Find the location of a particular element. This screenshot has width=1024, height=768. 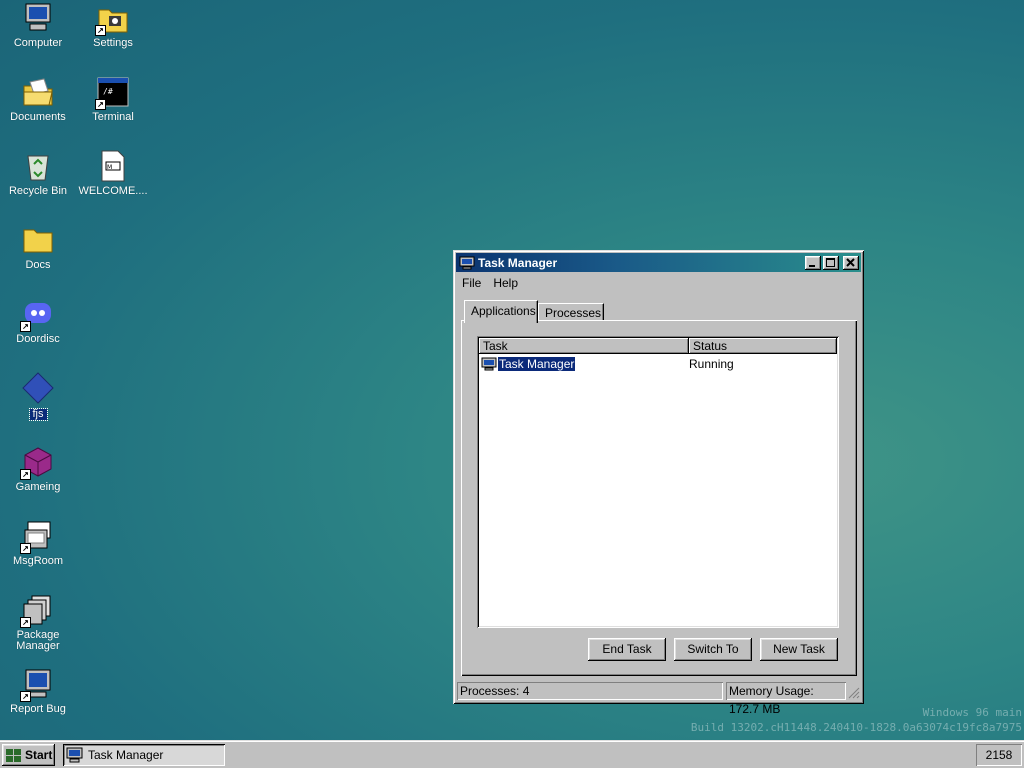

diamond-icon is located at coordinates (38, 388).